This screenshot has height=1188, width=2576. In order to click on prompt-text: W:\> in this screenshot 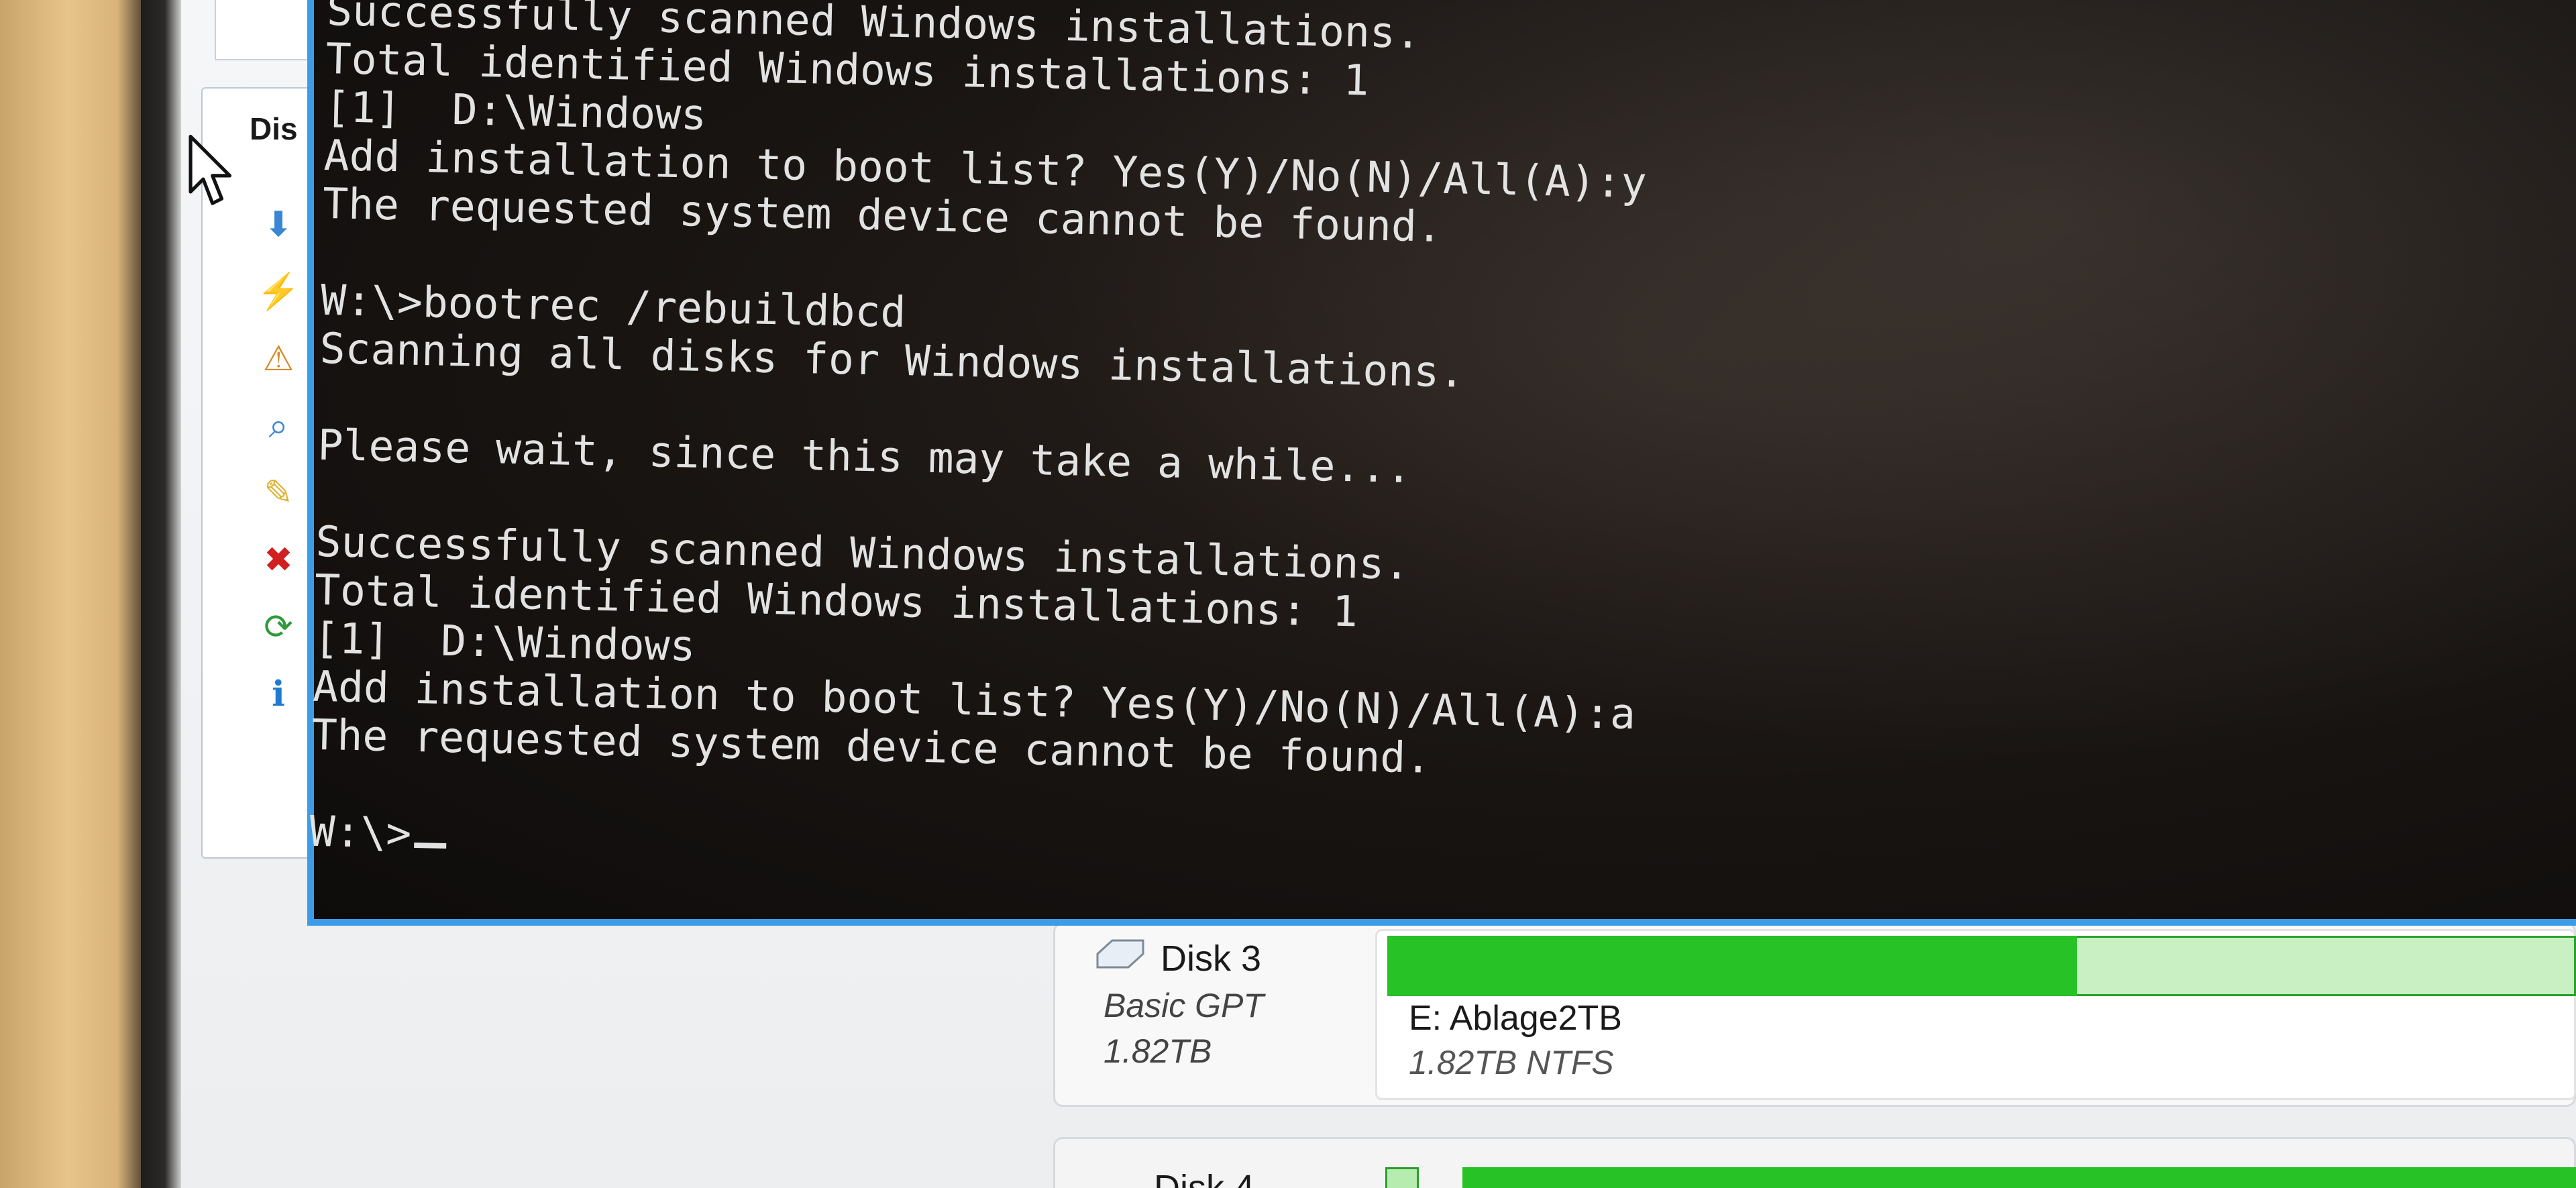, I will do `click(361, 832)`.